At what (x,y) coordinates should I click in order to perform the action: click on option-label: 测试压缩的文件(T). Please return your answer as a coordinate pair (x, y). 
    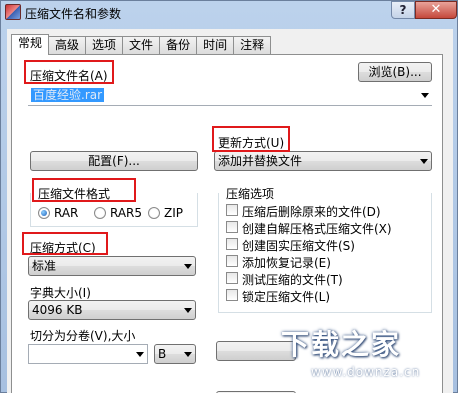
    Looking at the image, I should click on (292, 280).